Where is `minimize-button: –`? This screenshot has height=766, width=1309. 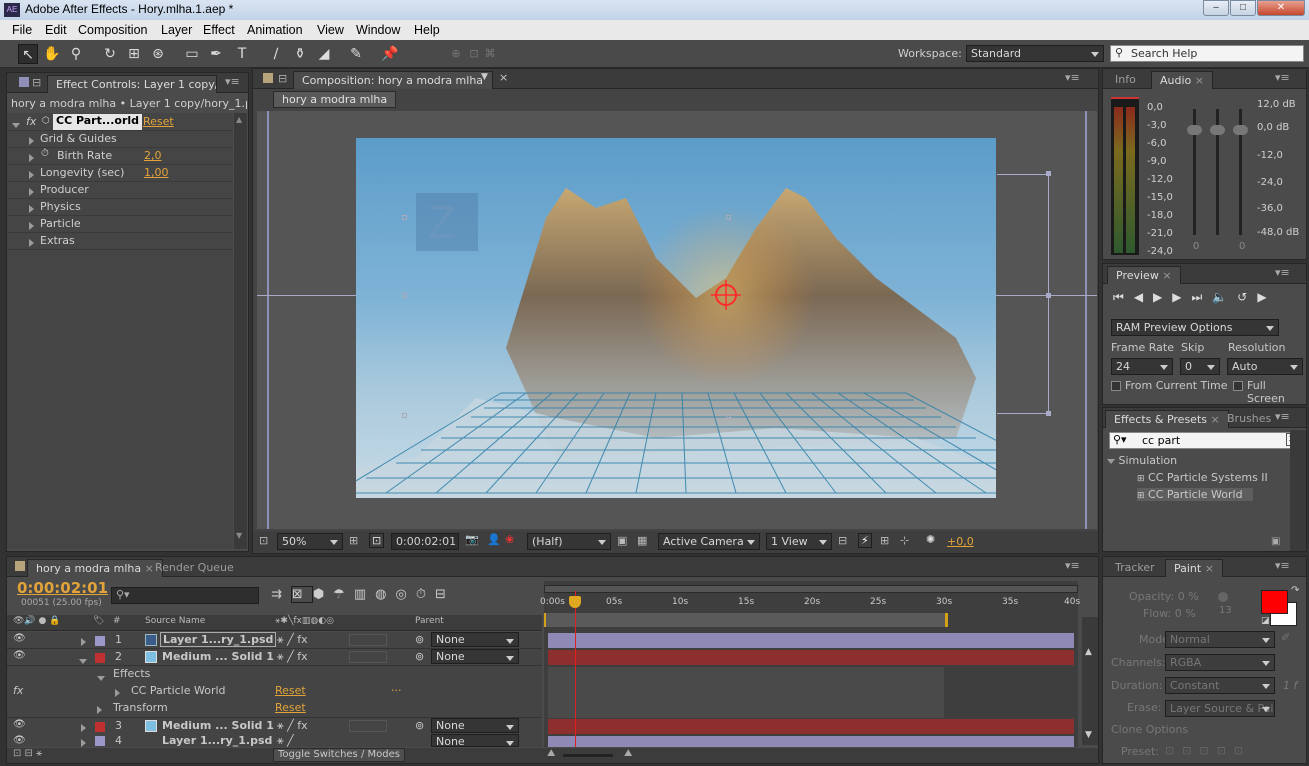
minimize-button: – is located at coordinates (1216, 8).